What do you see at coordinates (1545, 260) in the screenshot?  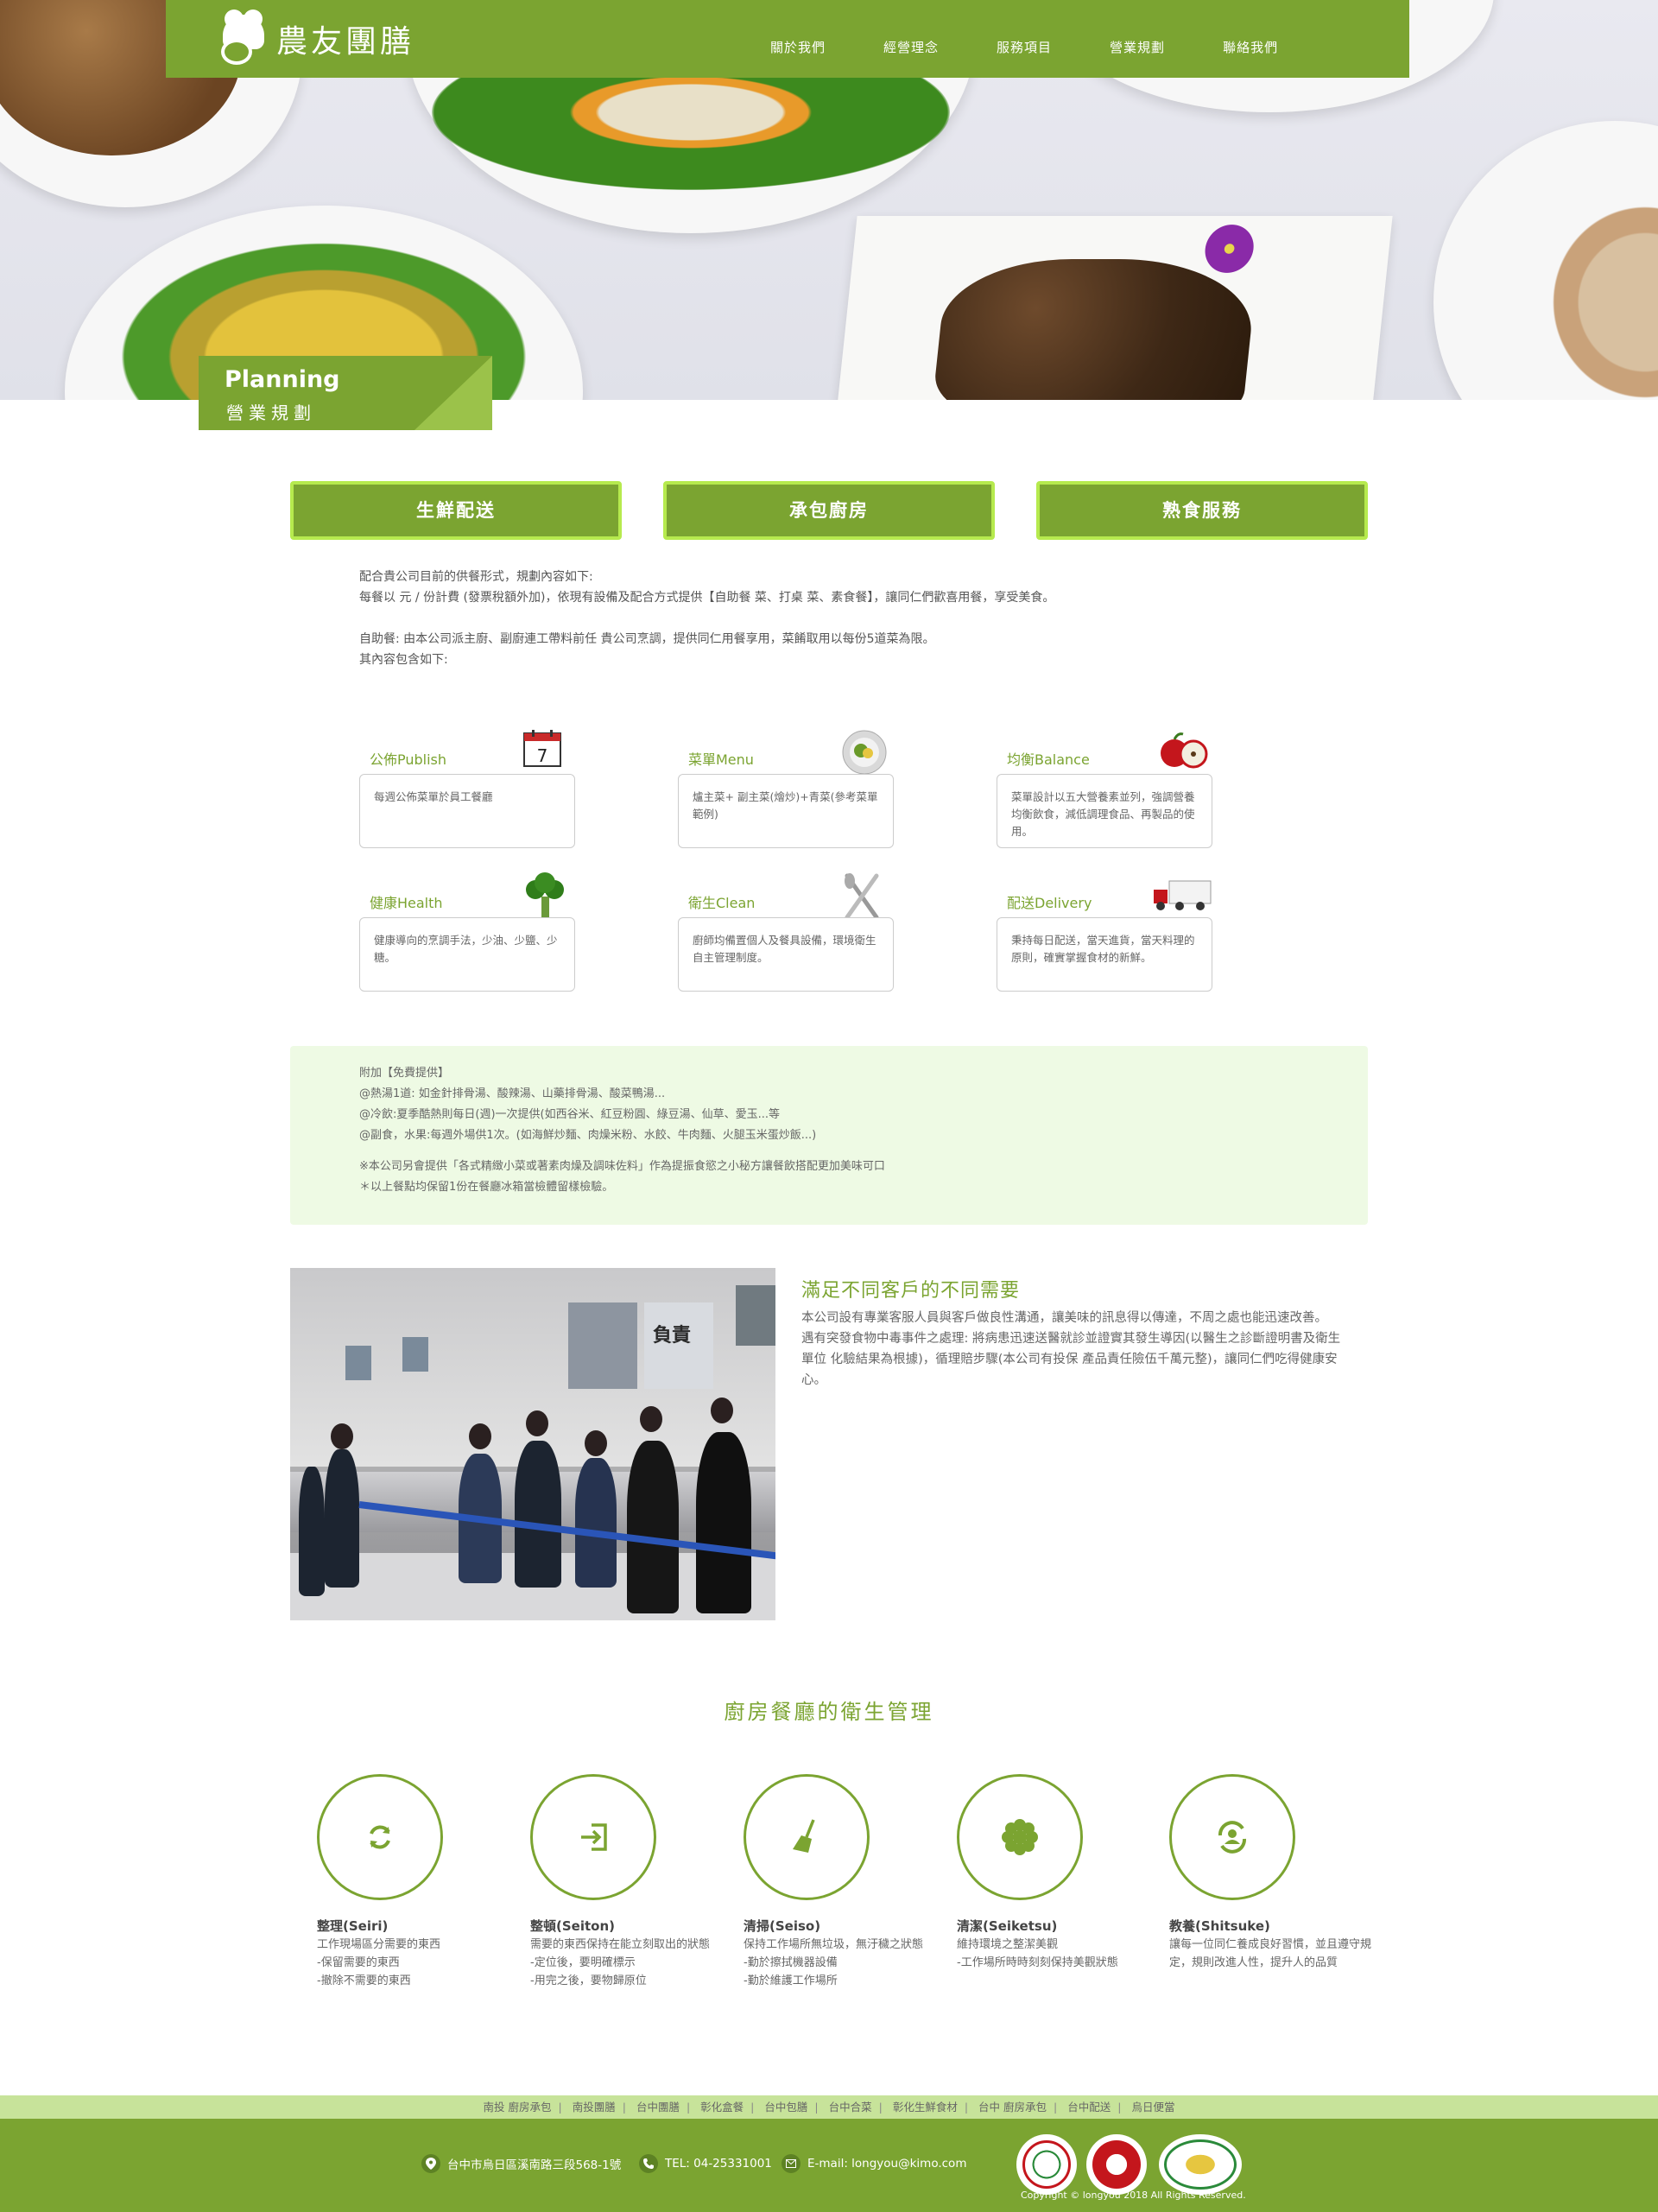 I see `salad-plate` at bounding box center [1545, 260].